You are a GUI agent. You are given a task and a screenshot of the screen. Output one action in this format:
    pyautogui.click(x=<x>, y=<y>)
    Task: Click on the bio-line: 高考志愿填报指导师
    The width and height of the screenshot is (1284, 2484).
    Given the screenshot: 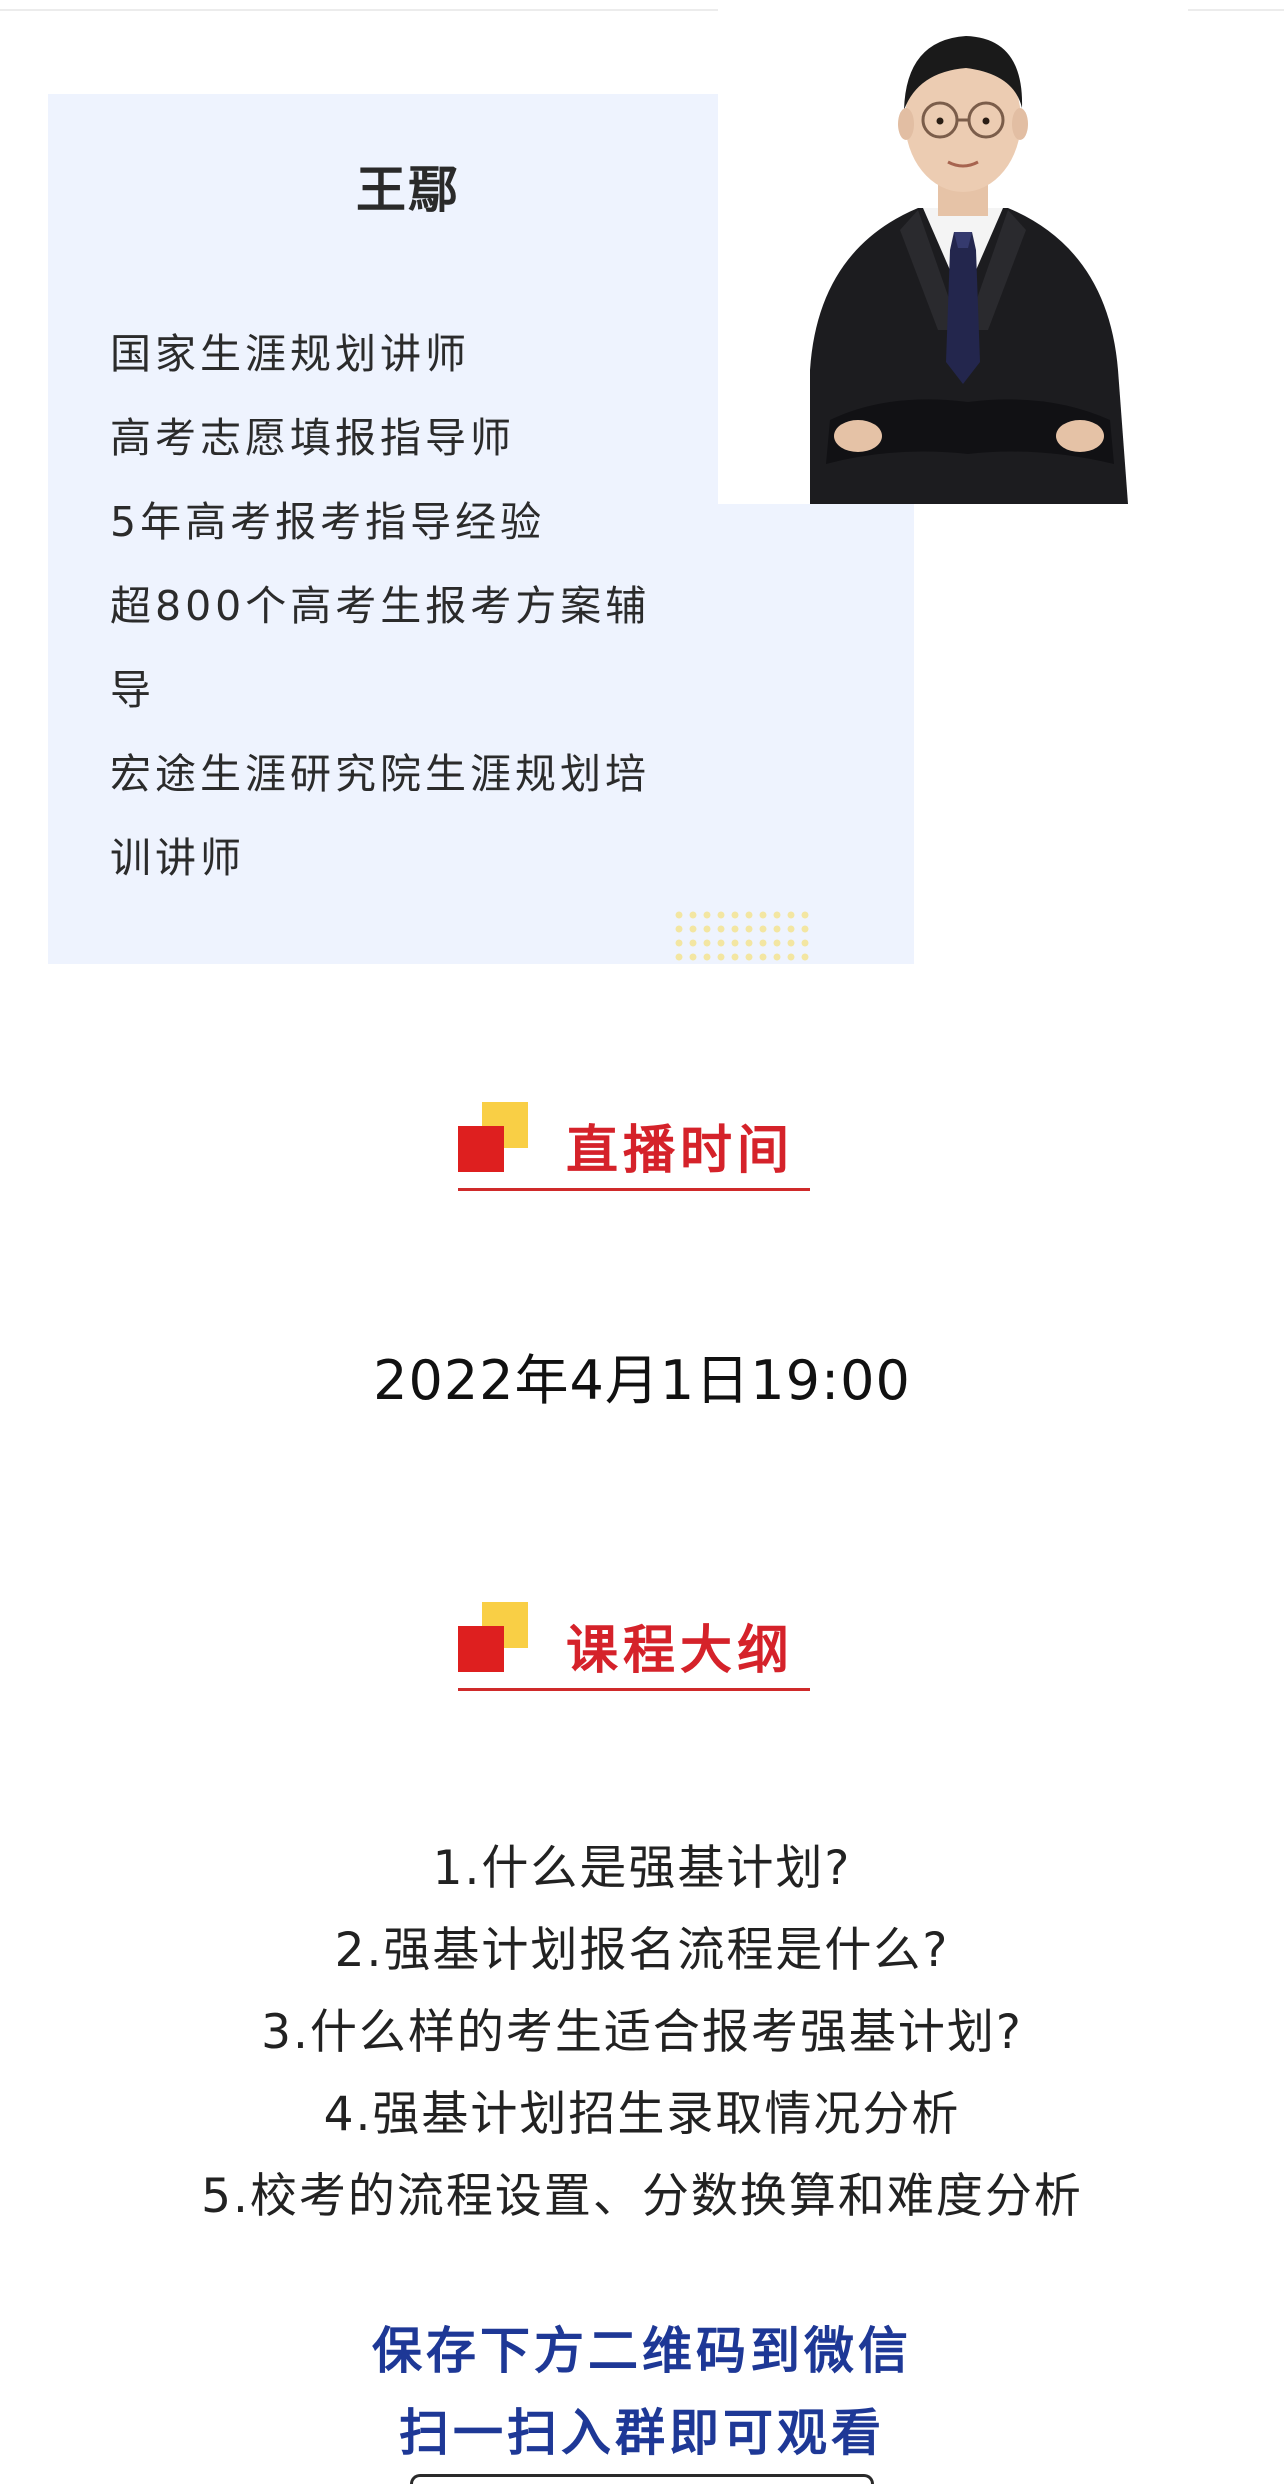 What is the action you would take?
    pyautogui.click(x=312, y=438)
    